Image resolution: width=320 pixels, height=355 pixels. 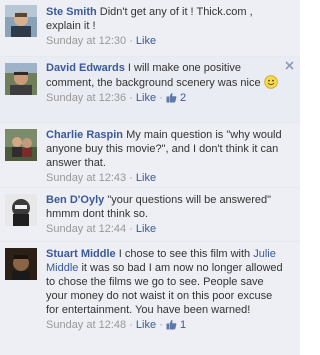 I want to click on comment-author: Ben D'Oyly, so click(x=75, y=200).